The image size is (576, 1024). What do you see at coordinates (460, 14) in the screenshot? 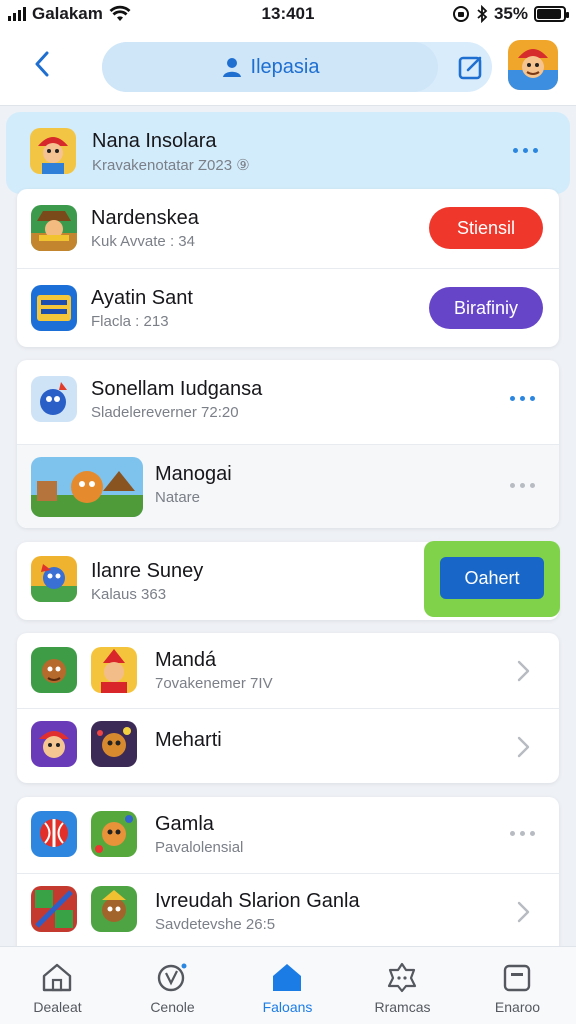
I see `orientation-lock-icon` at bounding box center [460, 14].